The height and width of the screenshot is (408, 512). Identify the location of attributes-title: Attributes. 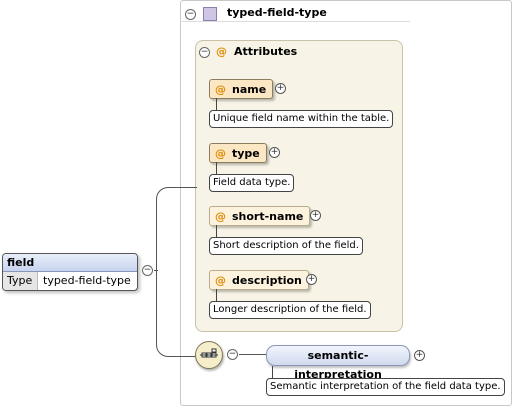
(266, 51).